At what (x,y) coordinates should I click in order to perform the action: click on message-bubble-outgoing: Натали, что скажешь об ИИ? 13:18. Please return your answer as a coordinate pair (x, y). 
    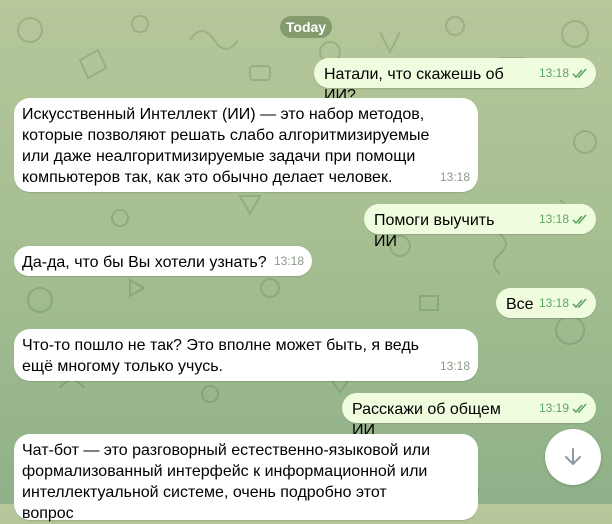
    Looking at the image, I should click on (455, 81).